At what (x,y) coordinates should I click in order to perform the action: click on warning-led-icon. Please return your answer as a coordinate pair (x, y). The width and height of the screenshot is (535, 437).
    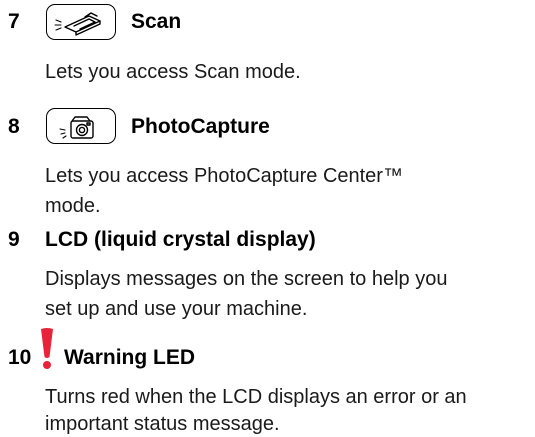
    Looking at the image, I should click on (47, 348).